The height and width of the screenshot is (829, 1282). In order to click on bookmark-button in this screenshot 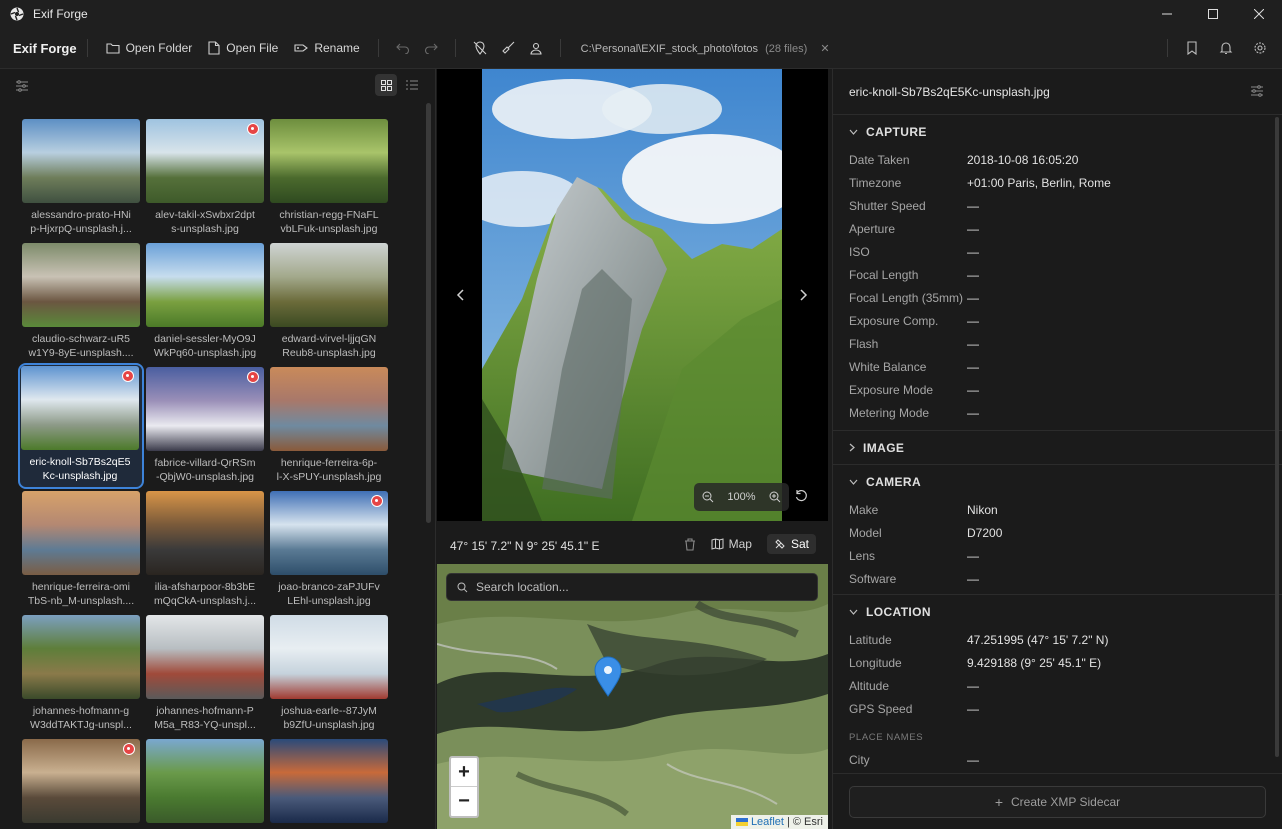, I will do `click(1192, 48)`.